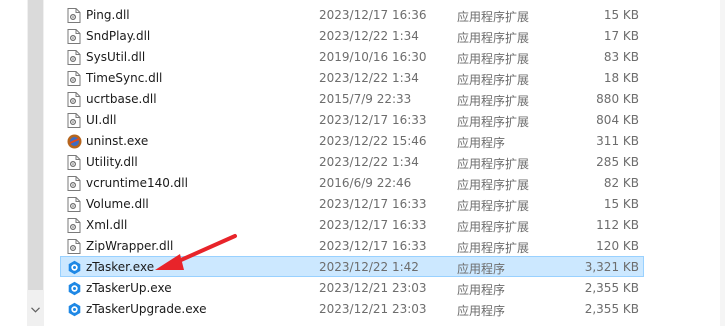 This screenshot has height=326, width=725. Describe the element at coordinates (617, 141) in the screenshot. I see `file-size: 311 KB` at that location.